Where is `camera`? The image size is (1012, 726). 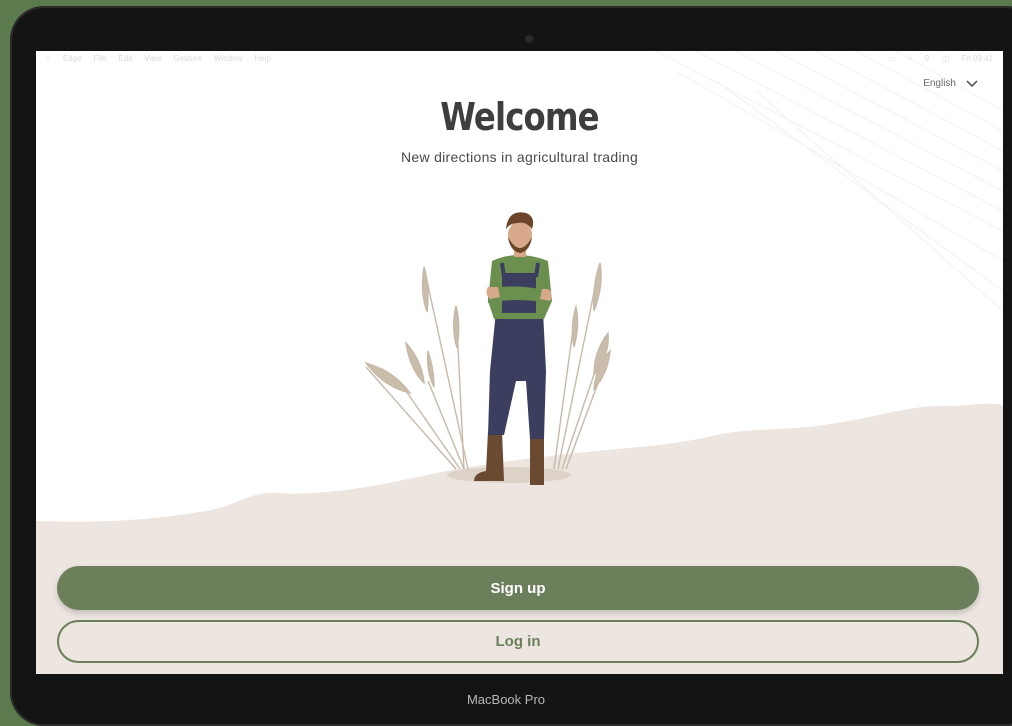
camera is located at coordinates (529, 39).